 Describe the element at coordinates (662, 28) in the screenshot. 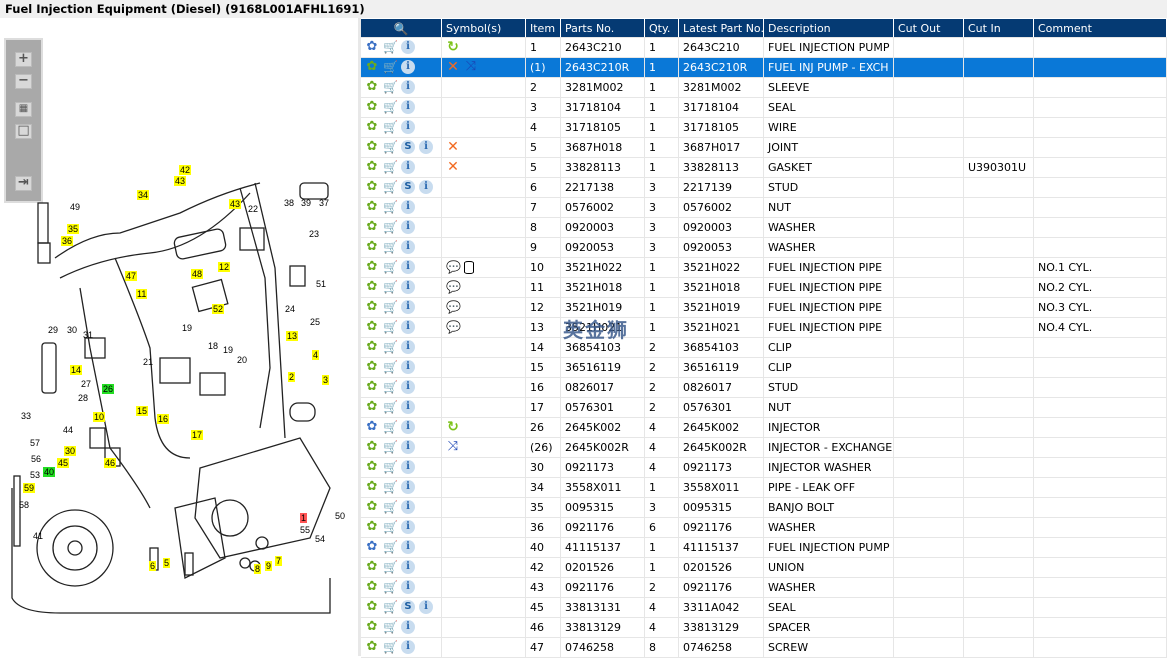

I see `column-header-qty: Qty.` at that location.